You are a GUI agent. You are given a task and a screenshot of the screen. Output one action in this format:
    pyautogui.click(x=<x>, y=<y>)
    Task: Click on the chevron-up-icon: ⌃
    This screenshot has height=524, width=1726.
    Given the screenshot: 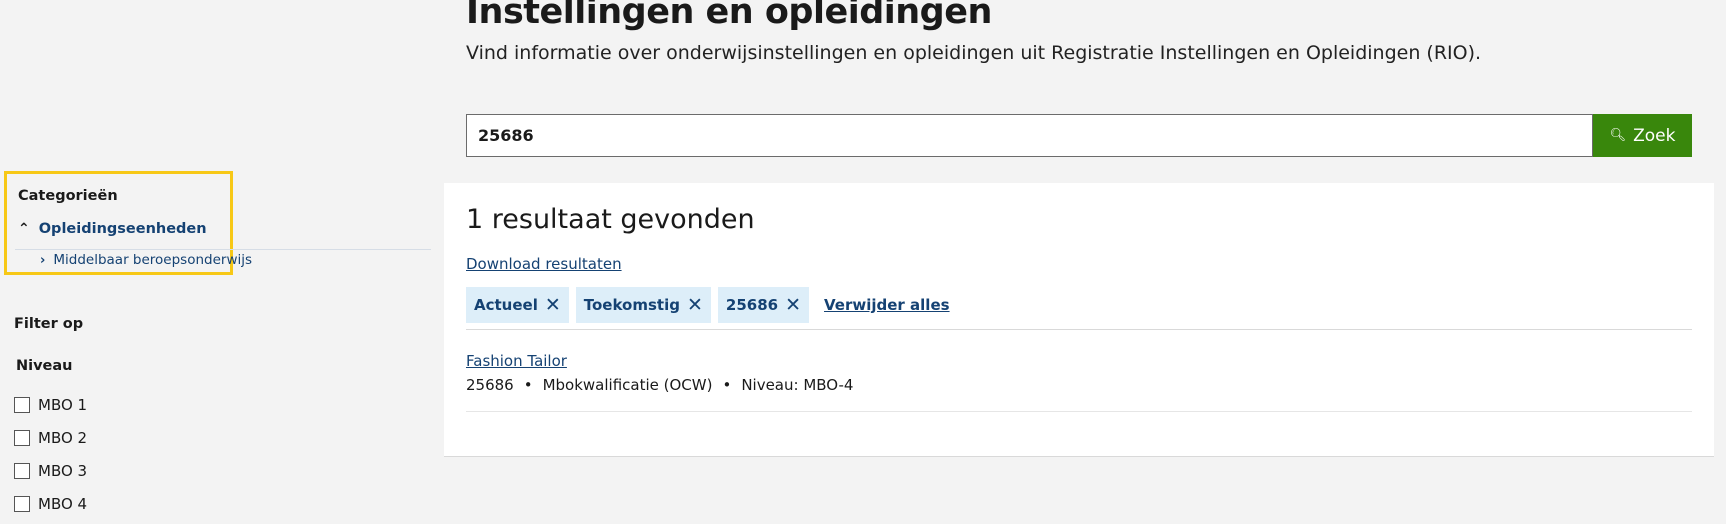 What is the action you would take?
    pyautogui.click(x=24, y=229)
    